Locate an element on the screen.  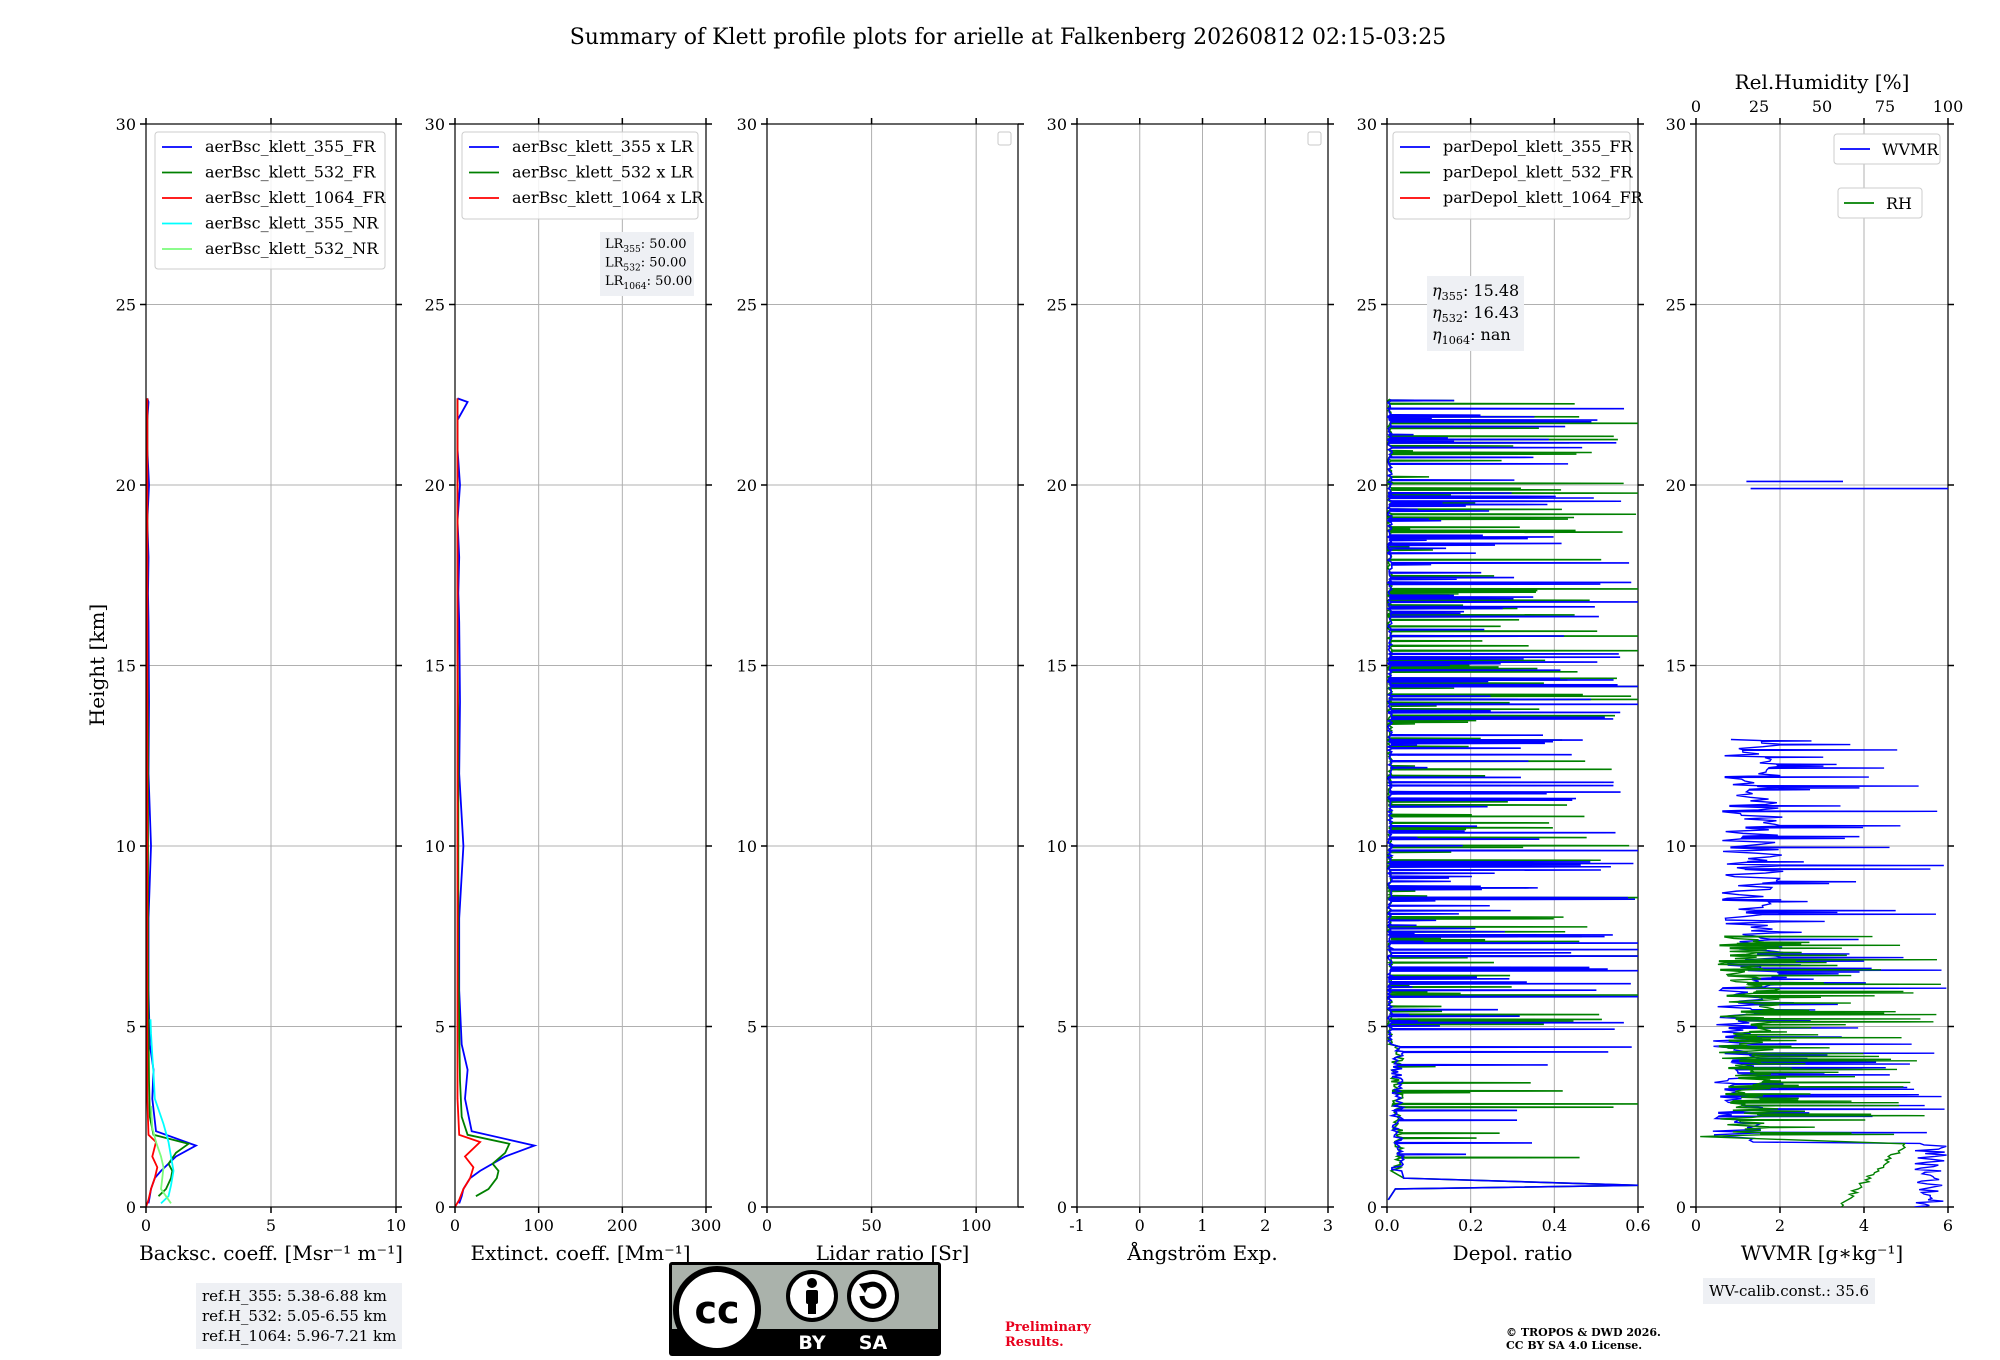
legend-entry: aerBsc_klett_532_NR is located at coordinates (292, 248).